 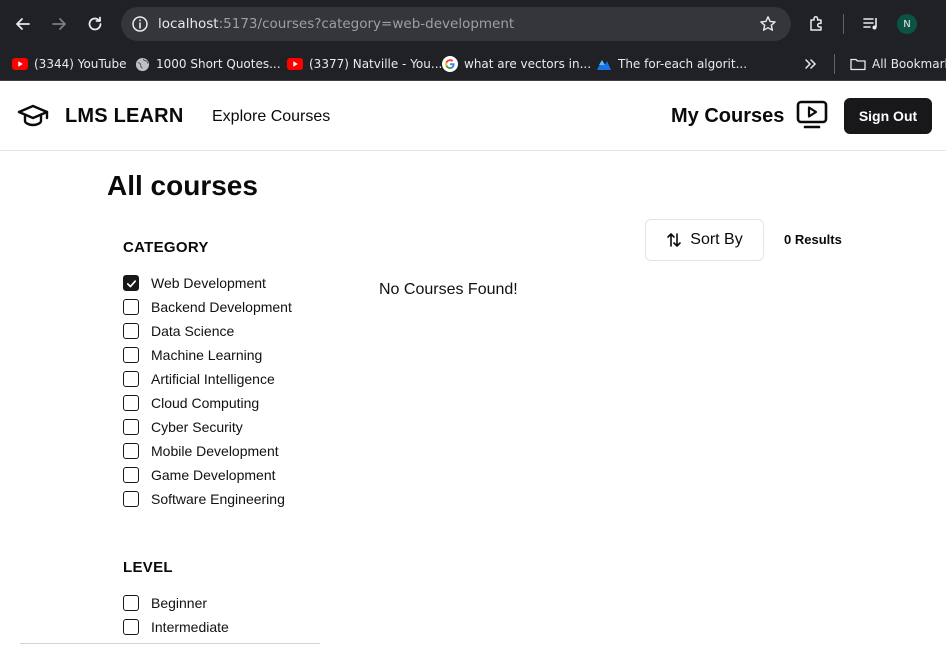 I want to click on category-label: Game Development, so click(x=213, y=475).